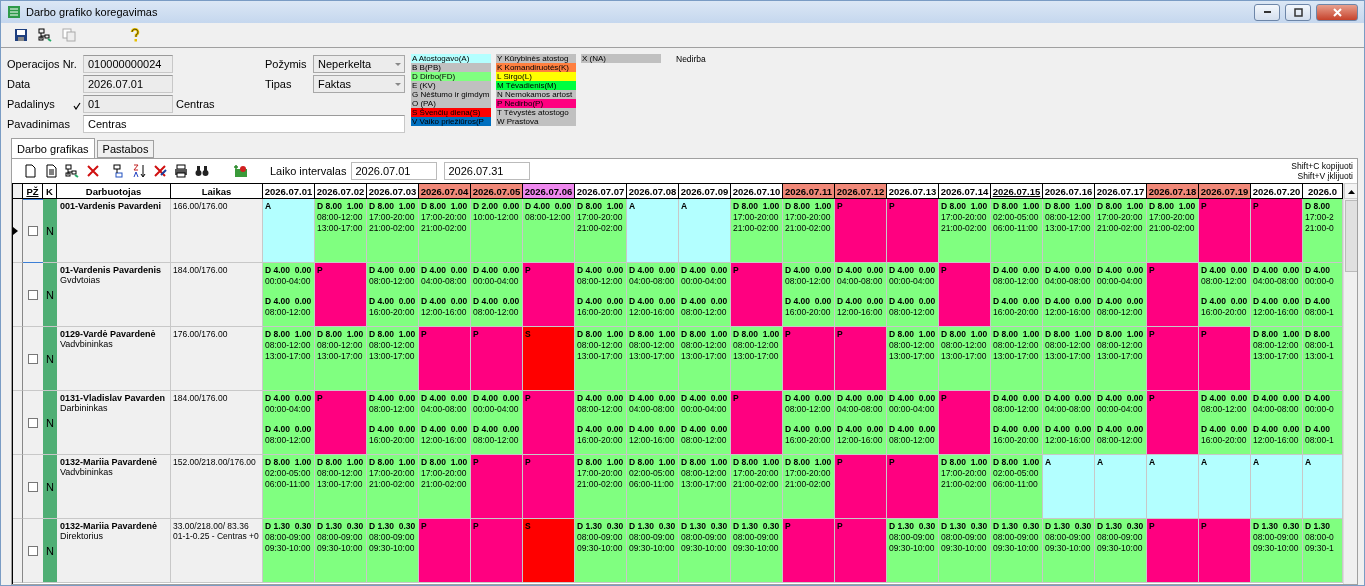  Describe the element at coordinates (128, 104) in the screenshot. I see `unit-code-field: 01` at that location.